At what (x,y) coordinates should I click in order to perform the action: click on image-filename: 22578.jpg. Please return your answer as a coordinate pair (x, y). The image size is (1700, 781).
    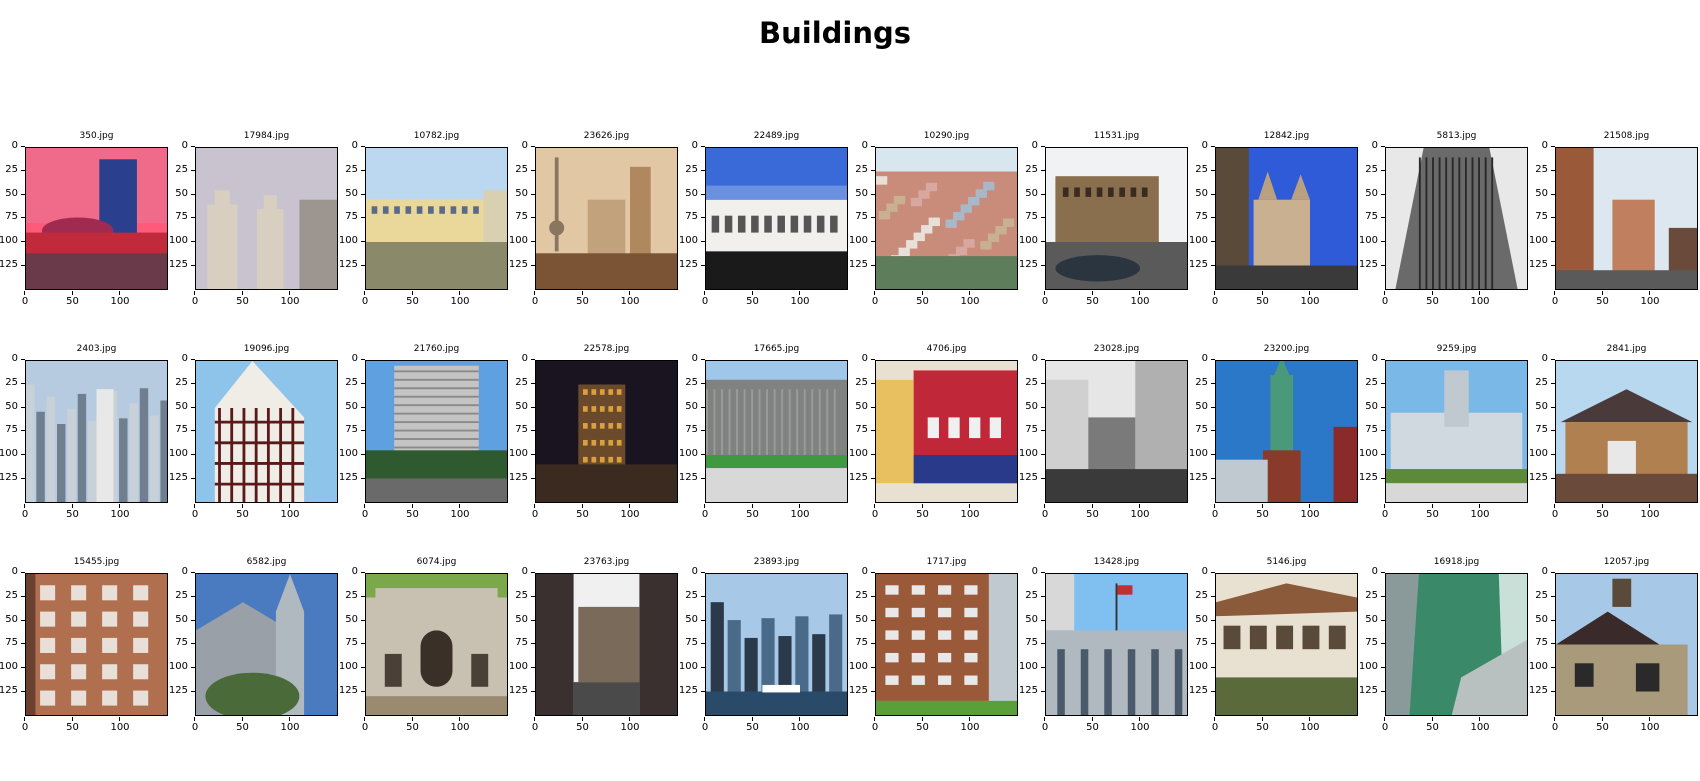
    Looking at the image, I should click on (606, 349).